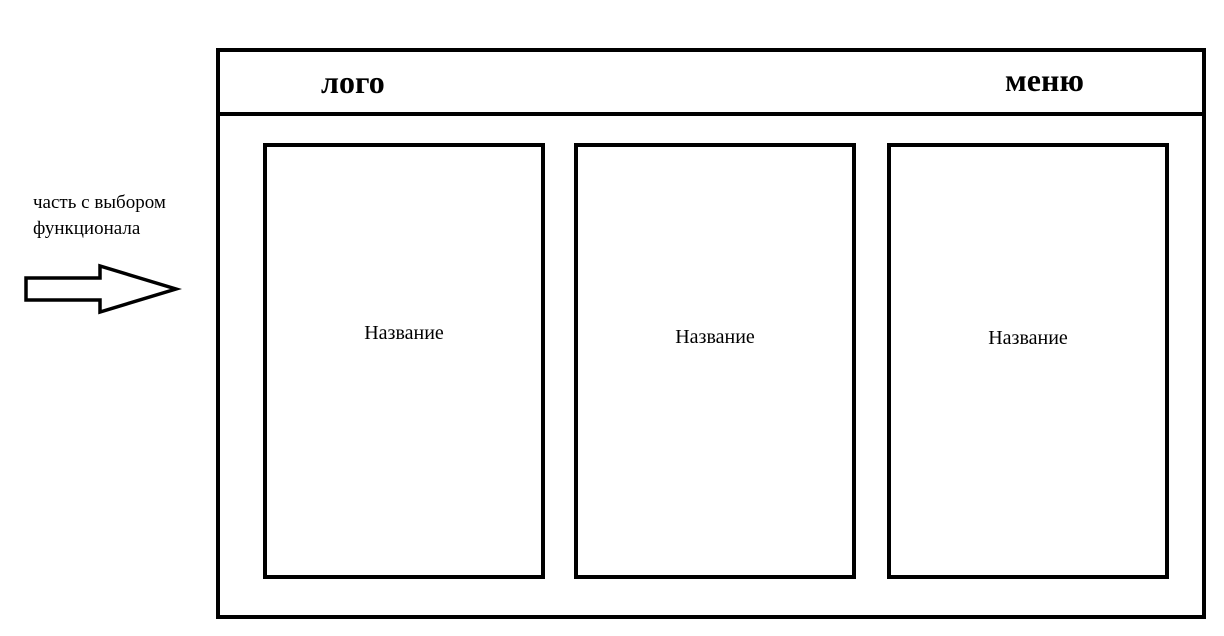 Image resolution: width=1224 pixels, height=636 pixels. Describe the element at coordinates (87, 228) in the screenshot. I see `annotation-line-2: функционала` at that location.